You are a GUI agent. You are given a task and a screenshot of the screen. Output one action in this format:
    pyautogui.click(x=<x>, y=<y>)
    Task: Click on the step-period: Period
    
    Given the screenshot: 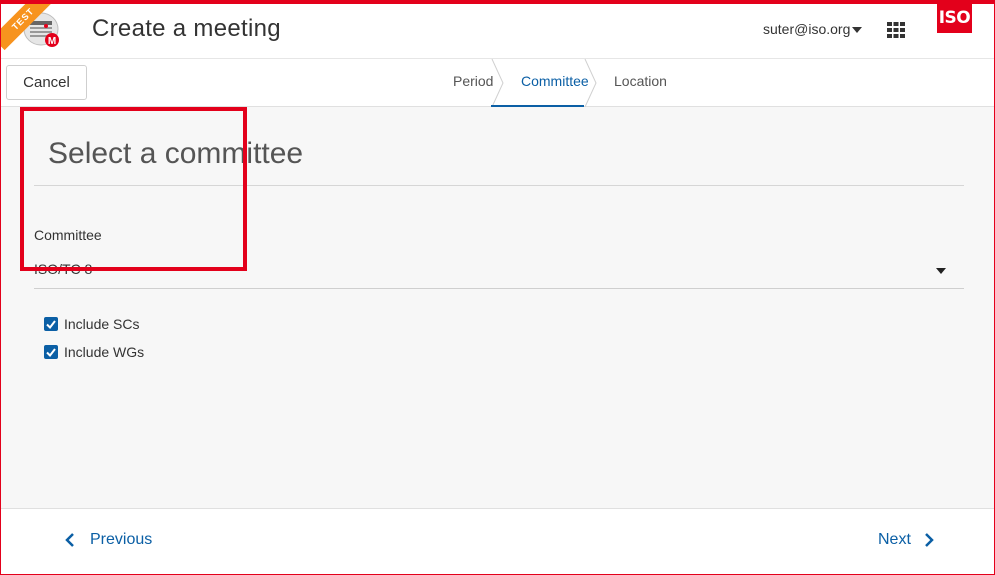 What is the action you would take?
    pyautogui.click(x=473, y=81)
    